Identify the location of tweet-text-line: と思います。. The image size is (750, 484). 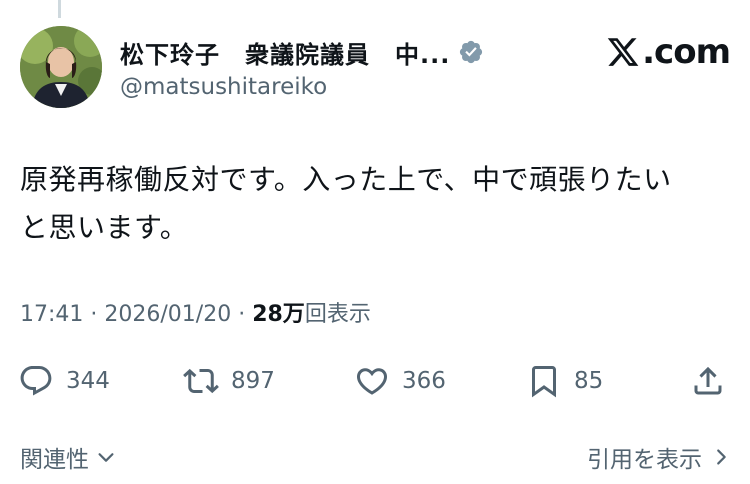
(104, 227).